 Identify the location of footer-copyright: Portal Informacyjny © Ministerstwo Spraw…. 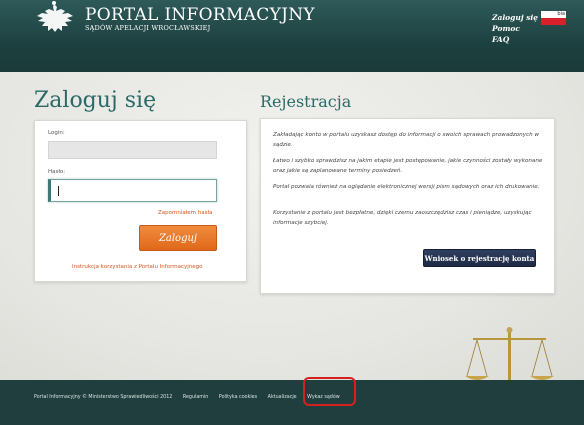
(103, 397).